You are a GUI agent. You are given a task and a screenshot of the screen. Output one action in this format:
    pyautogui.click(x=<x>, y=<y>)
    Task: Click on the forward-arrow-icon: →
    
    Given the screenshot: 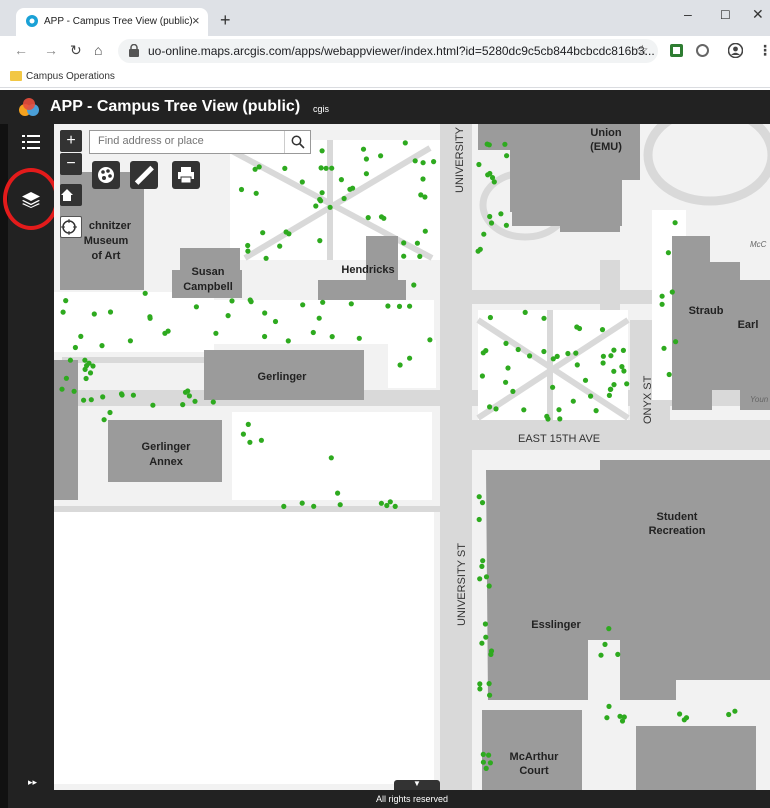 What is the action you would take?
    pyautogui.click(x=51, y=50)
    